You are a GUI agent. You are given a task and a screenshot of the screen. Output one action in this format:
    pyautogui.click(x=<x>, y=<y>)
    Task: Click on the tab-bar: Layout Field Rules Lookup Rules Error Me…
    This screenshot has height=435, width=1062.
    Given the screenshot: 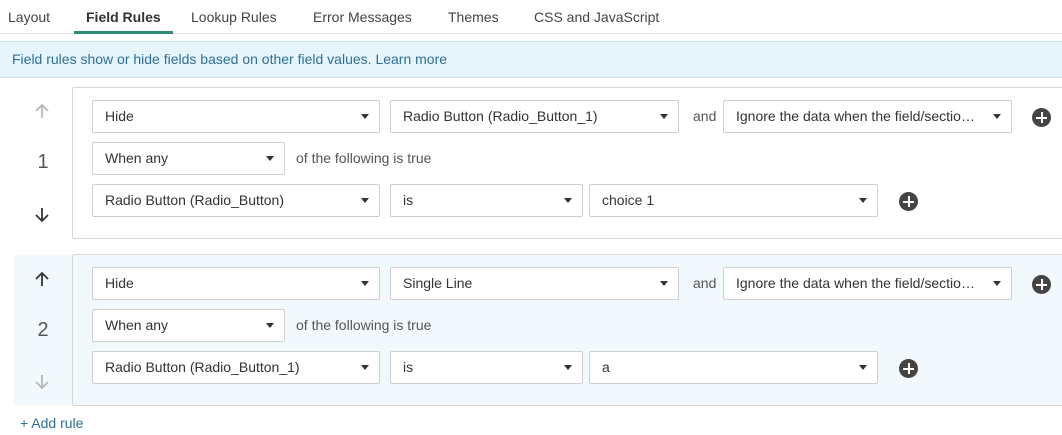 What is the action you would take?
    pyautogui.click(x=531, y=17)
    